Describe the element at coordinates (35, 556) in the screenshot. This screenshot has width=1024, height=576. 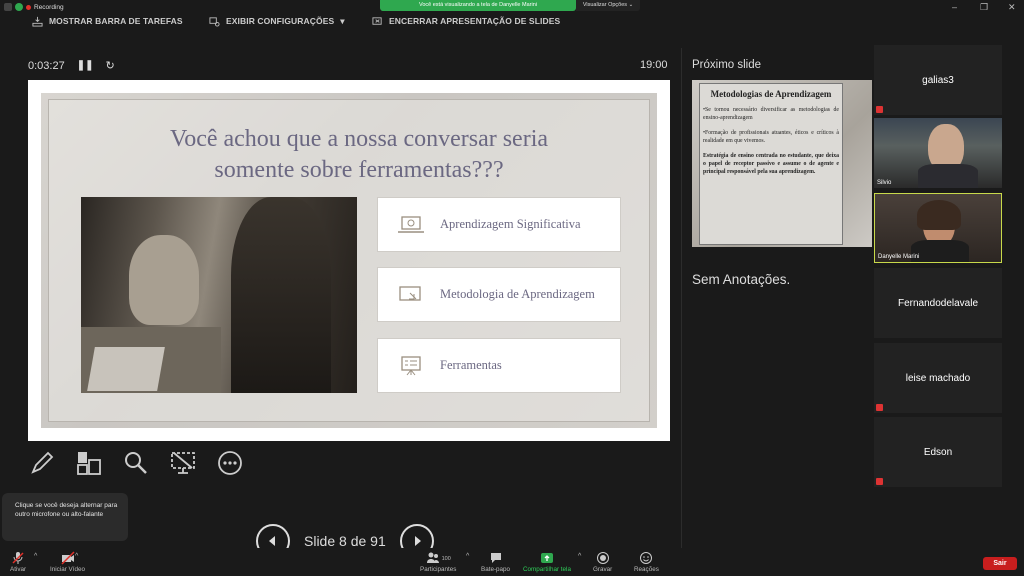
I see `audio-options-chevron-icon: ^` at that location.